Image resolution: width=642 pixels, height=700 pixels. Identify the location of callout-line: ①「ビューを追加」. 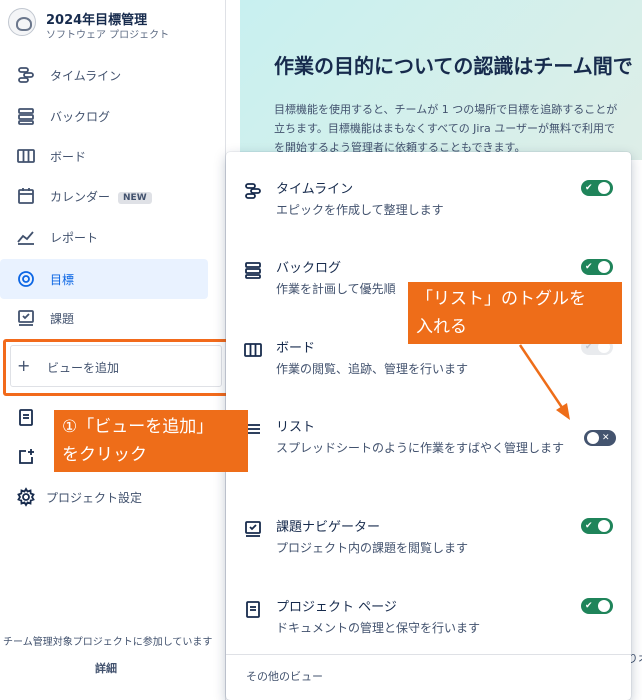
(138, 427).